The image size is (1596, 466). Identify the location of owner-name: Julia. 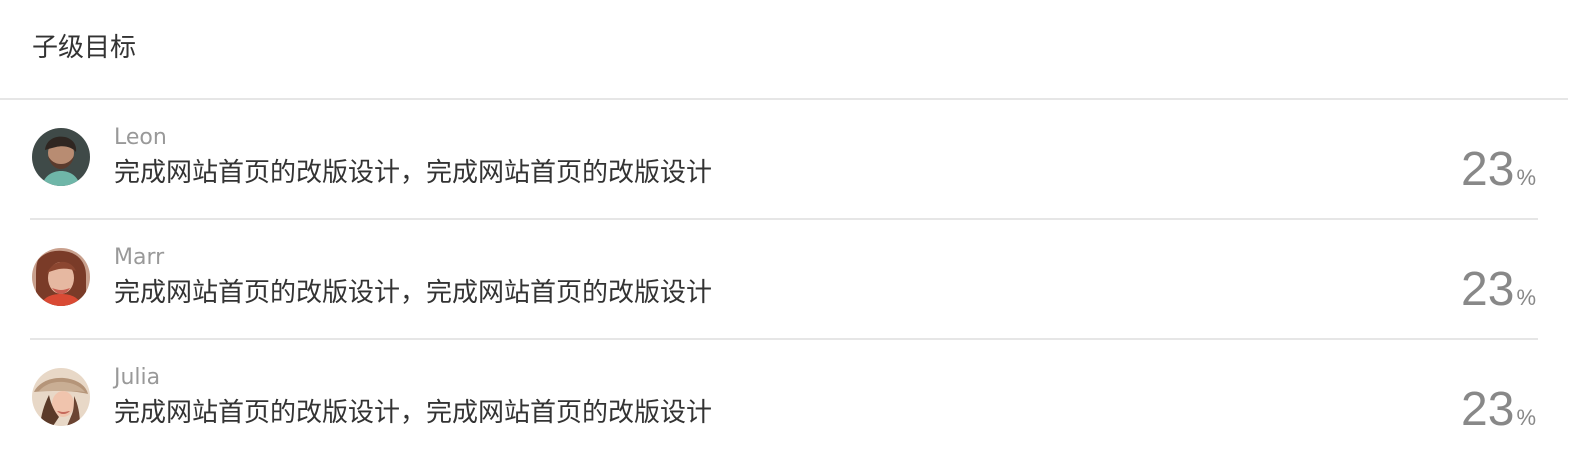
(137, 377).